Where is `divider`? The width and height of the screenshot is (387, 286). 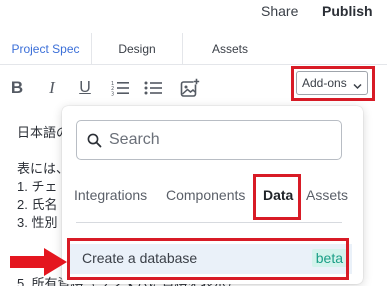
divider is located at coordinates (209, 222).